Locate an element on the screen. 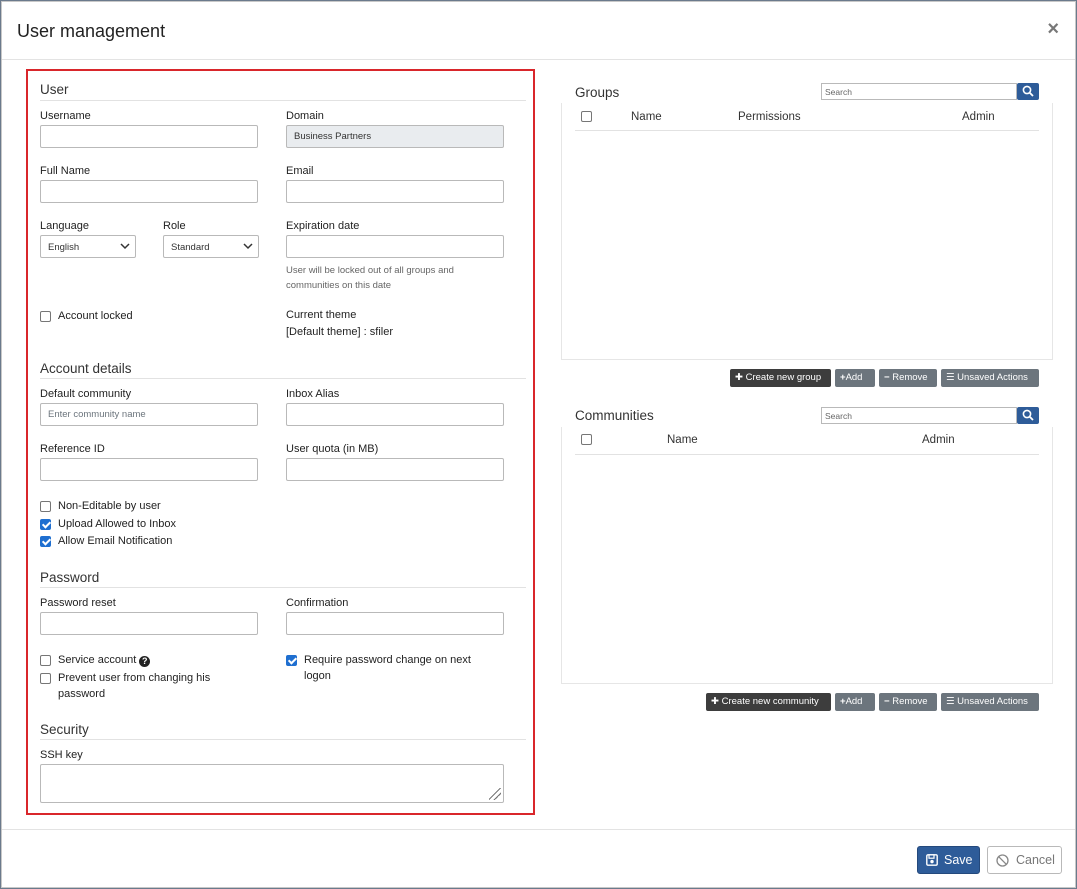 The image size is (1077, 889). upload-allowed-checkbox is located at coordinates (45, 524).